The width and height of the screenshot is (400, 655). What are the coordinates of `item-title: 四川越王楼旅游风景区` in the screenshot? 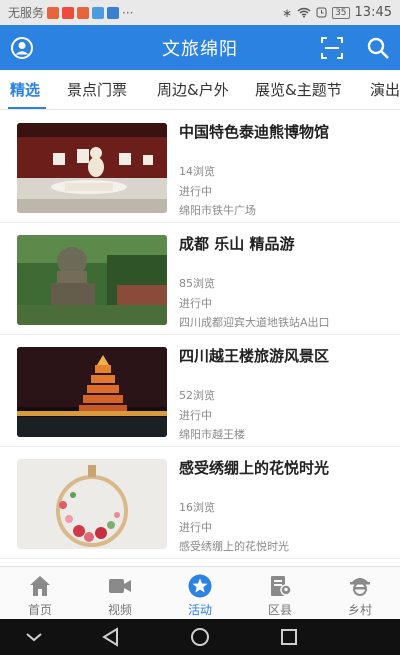 It's located at (254, 356).